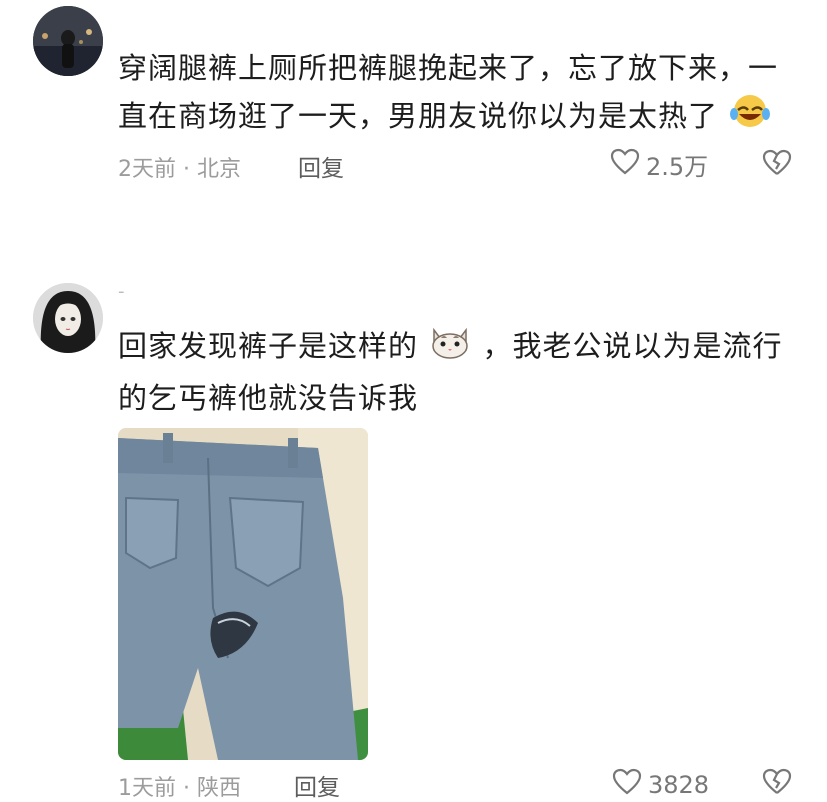 The image size is (827, 802). I want to click on torn-jeans-photo, so click(243, 594).